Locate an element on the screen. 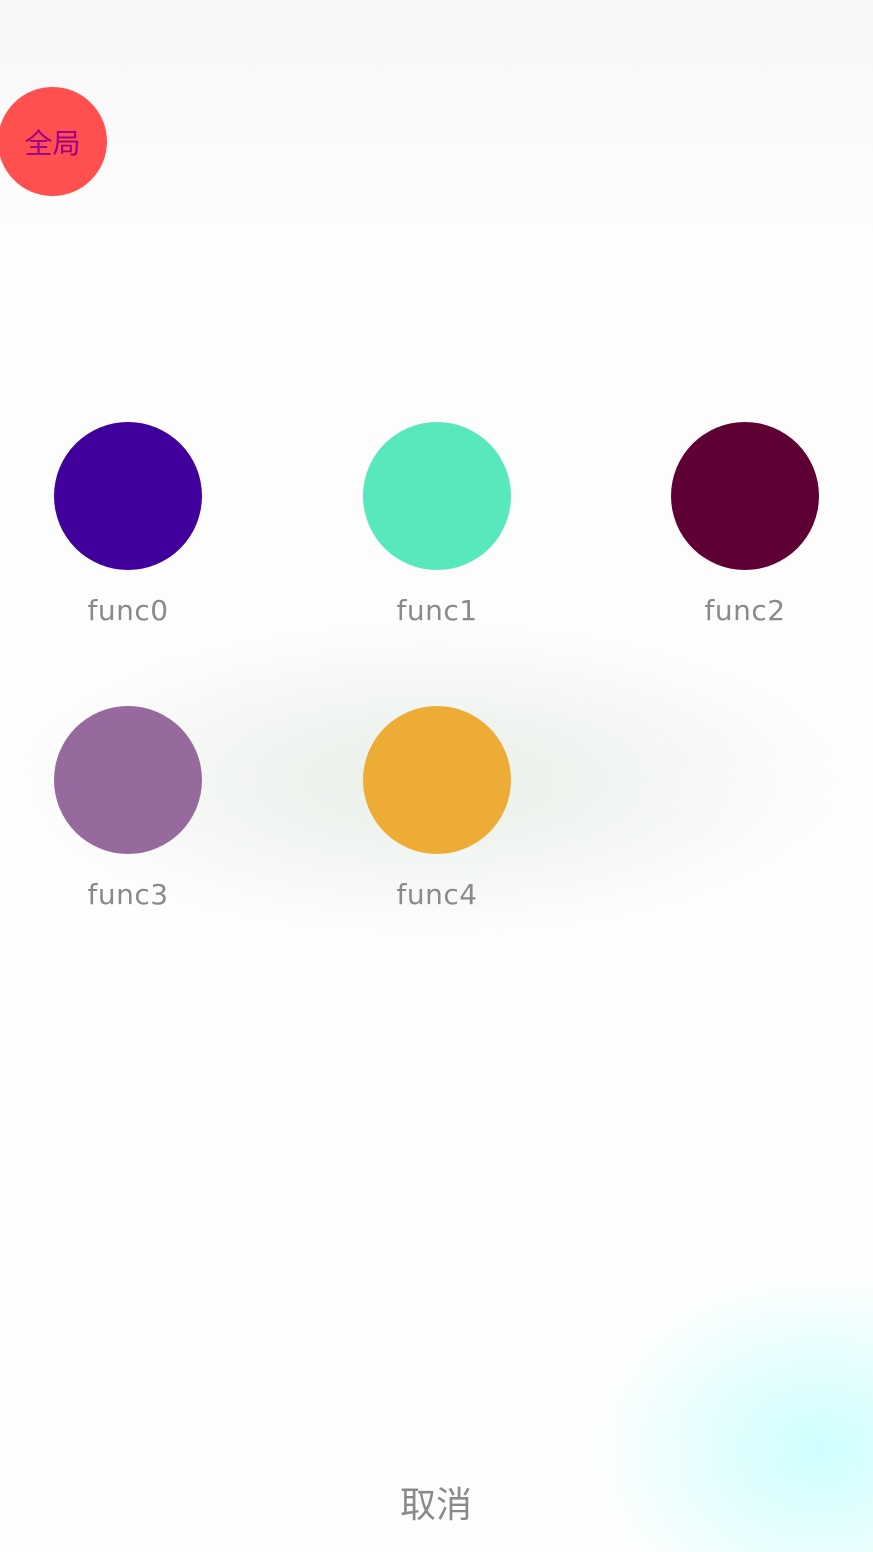 This screenshot has height=1552, width=873. func-item-3: func3 is located at coordinates (128, 816).